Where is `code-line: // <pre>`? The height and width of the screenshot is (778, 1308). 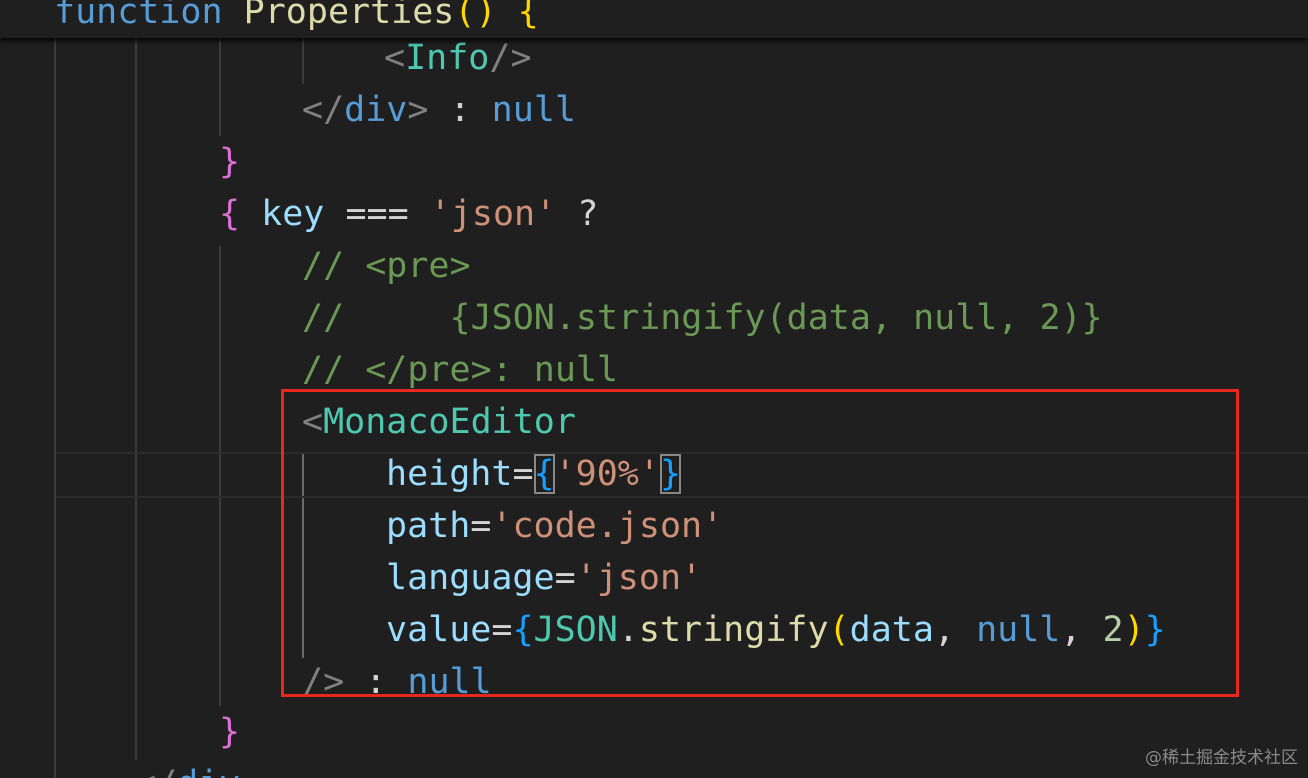 code-line: // <pre> is located at coordinates (386, 266).